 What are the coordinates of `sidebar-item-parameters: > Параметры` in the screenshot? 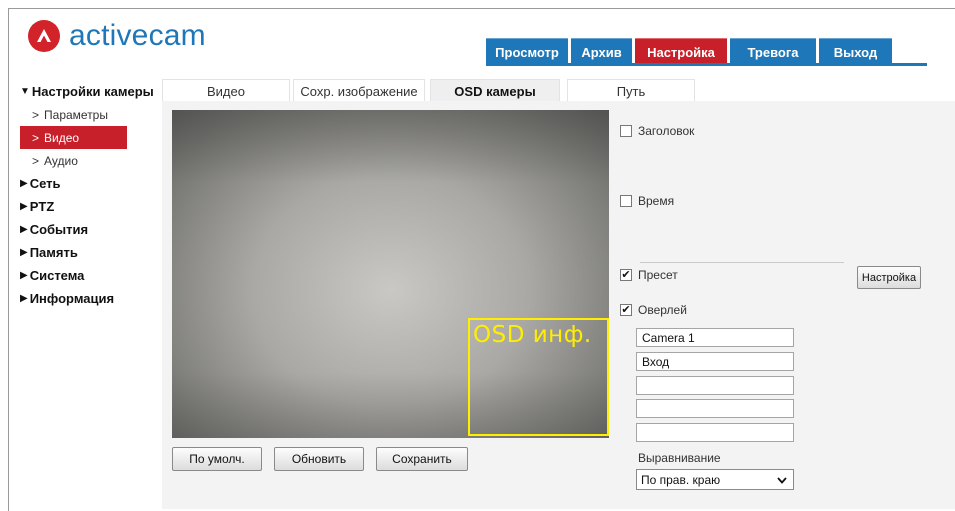 It's located at (90, 114).